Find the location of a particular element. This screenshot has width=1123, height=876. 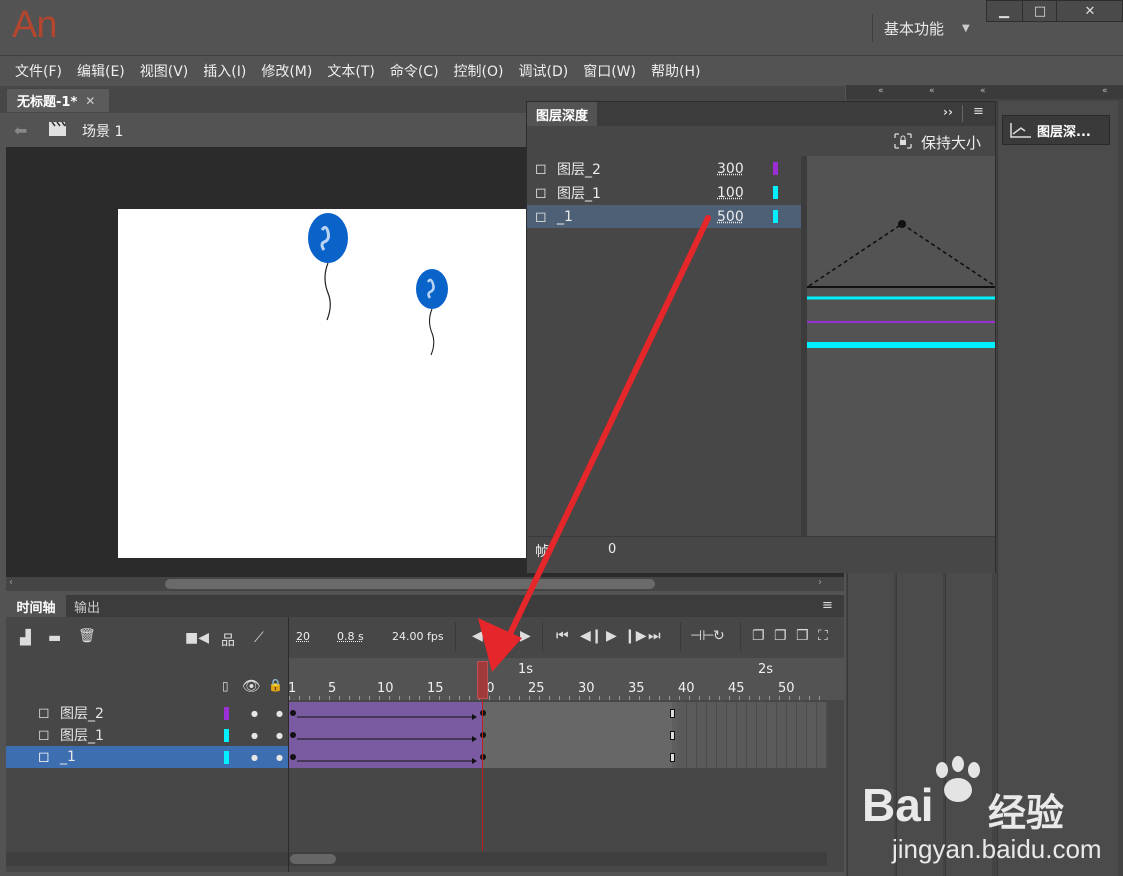

depth-row-name: 图层_2 is located at coordinates (579, 169).